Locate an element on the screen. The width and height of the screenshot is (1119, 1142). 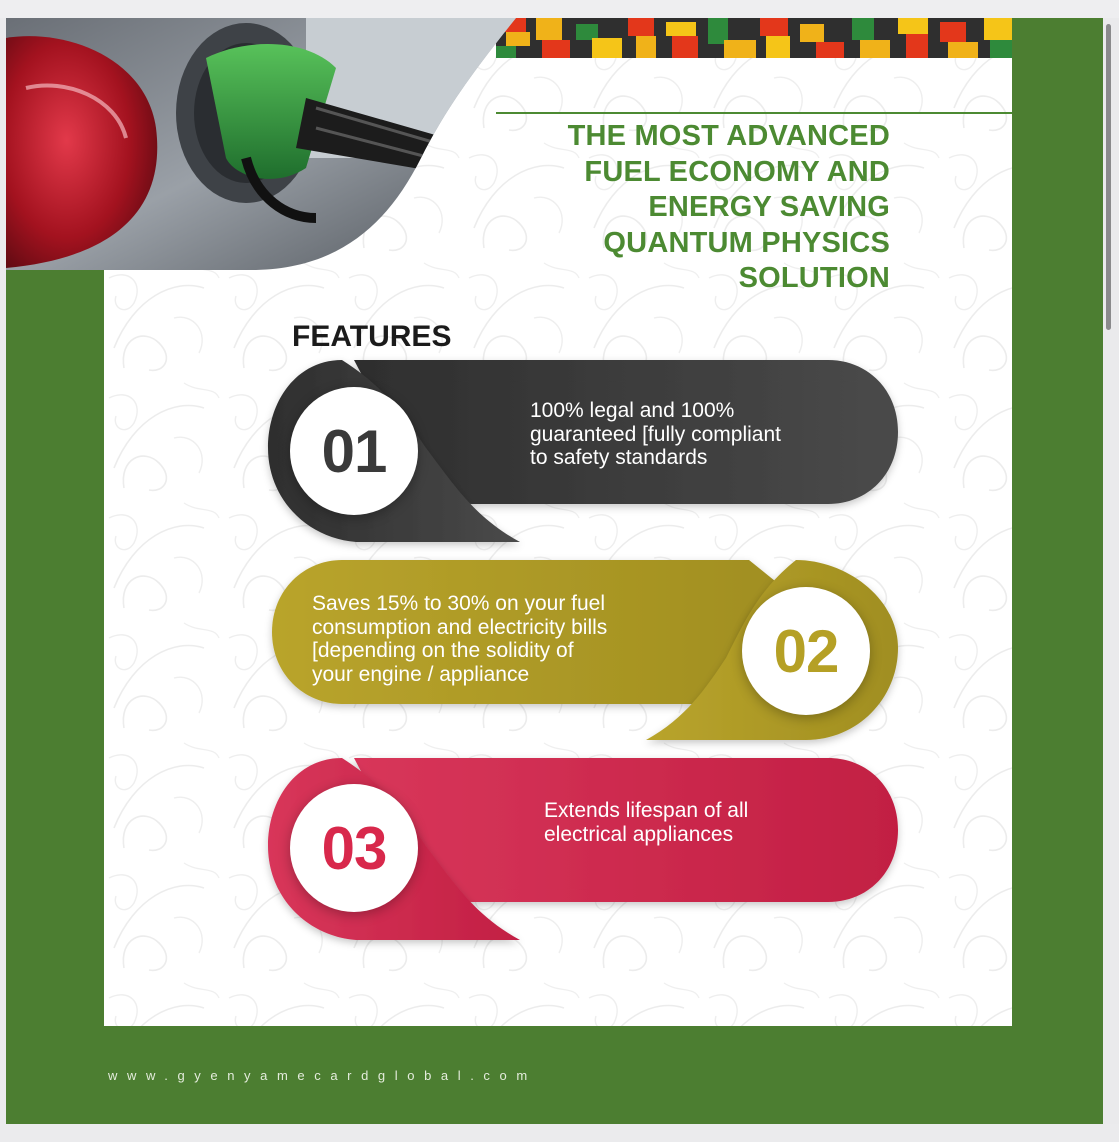
feature-1-number-badge: 01 is located at coordinates (354, 451).